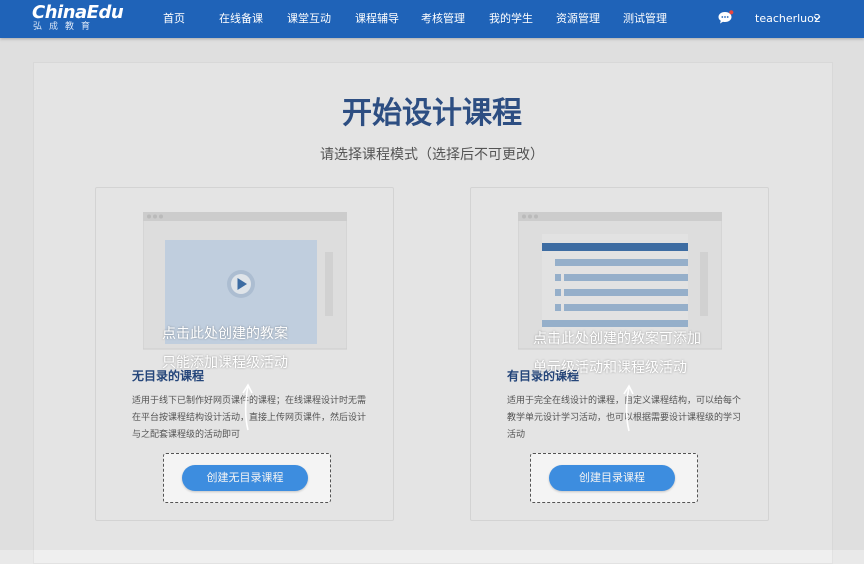  Describe the element at coordinates (645, 19) in the screenshot. I see `nav-item-tests: 测试管理` at that location.